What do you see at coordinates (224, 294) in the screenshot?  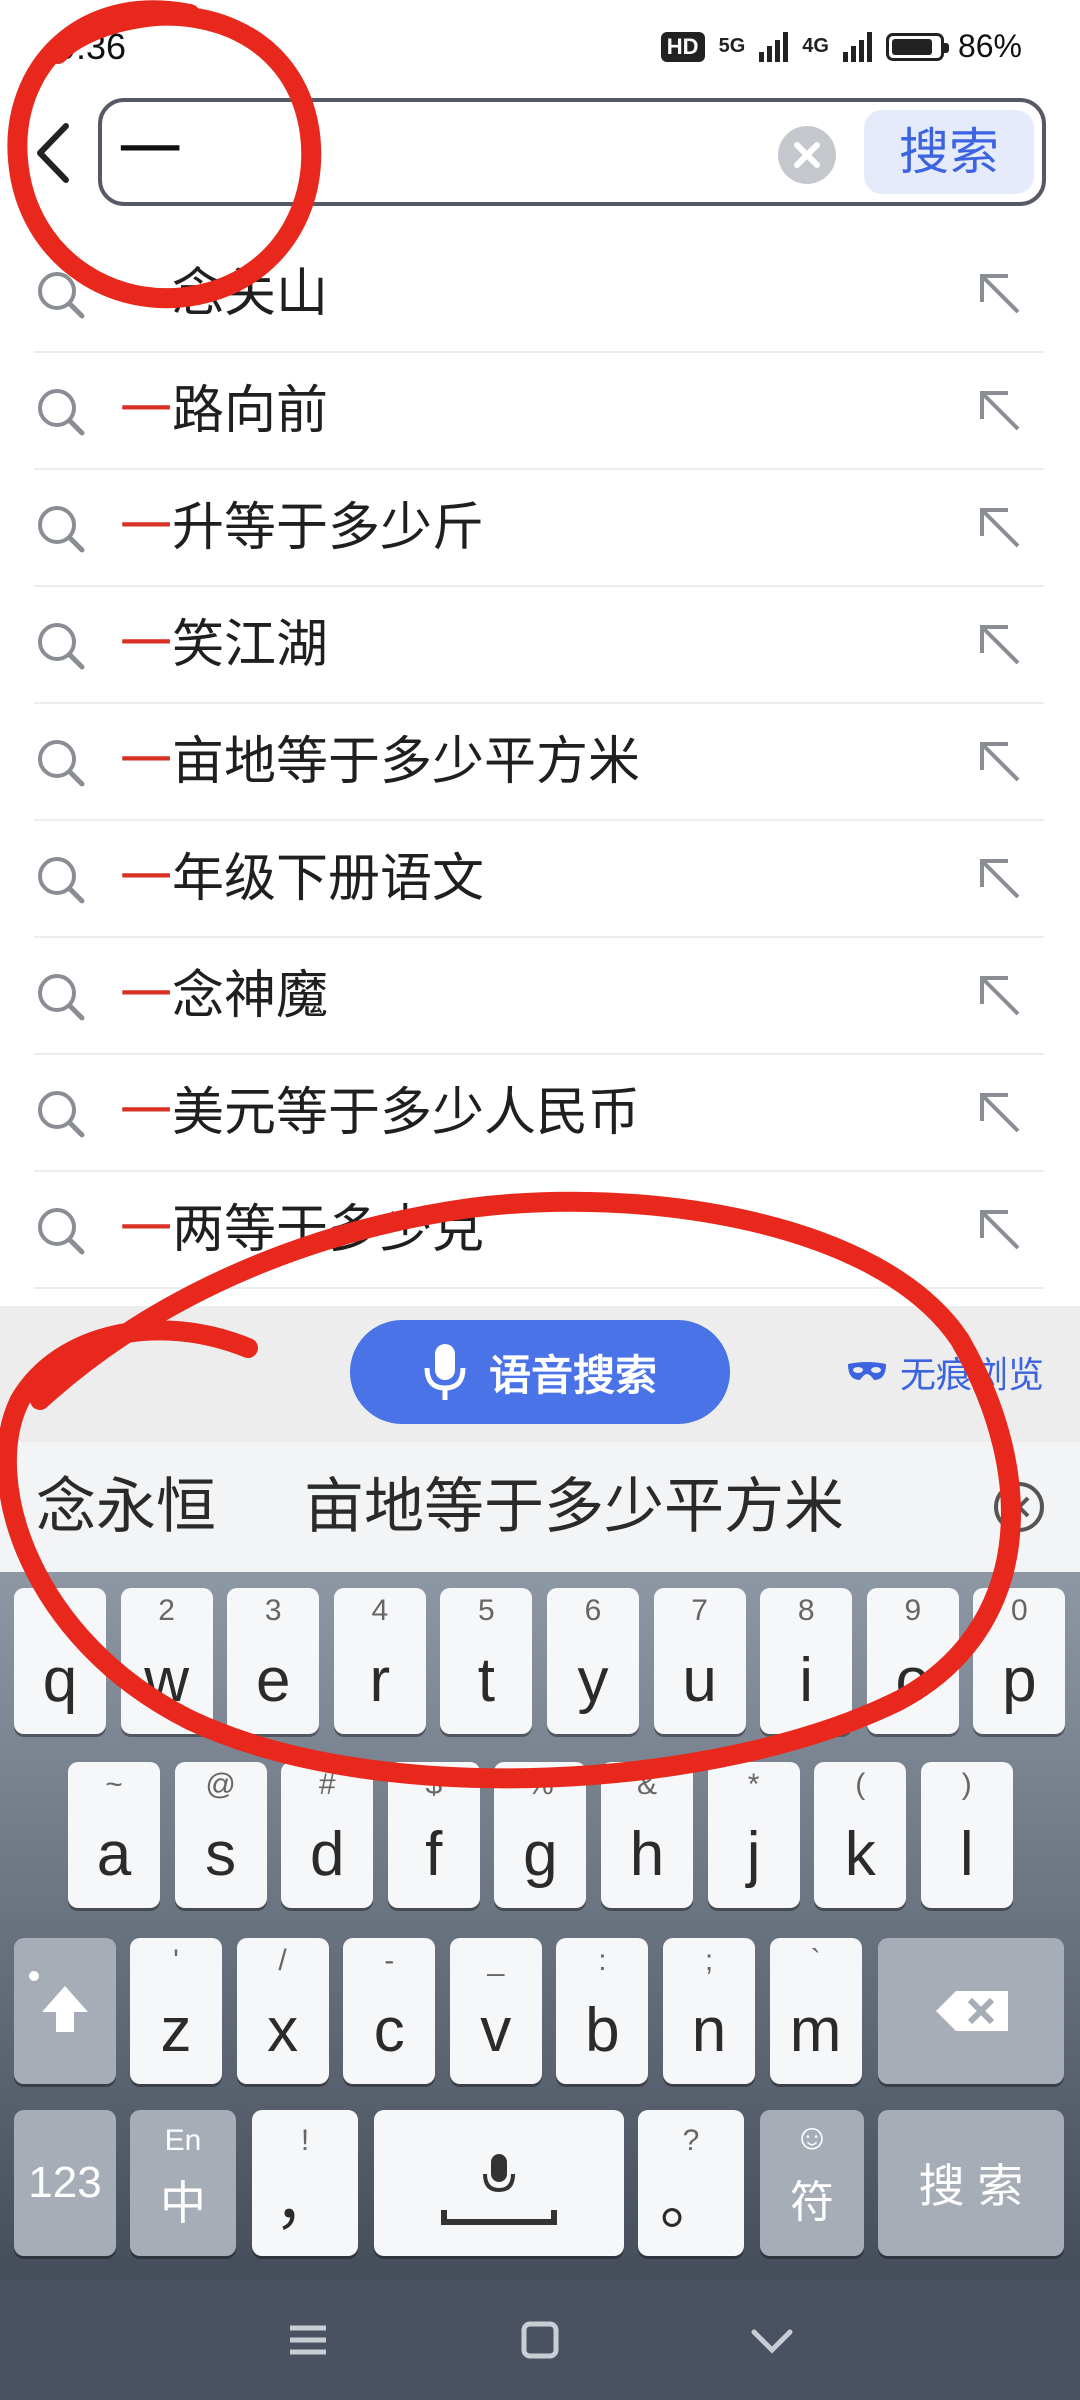 I see `suggestion-text: 一念关山` at bounding box center [224, 294].